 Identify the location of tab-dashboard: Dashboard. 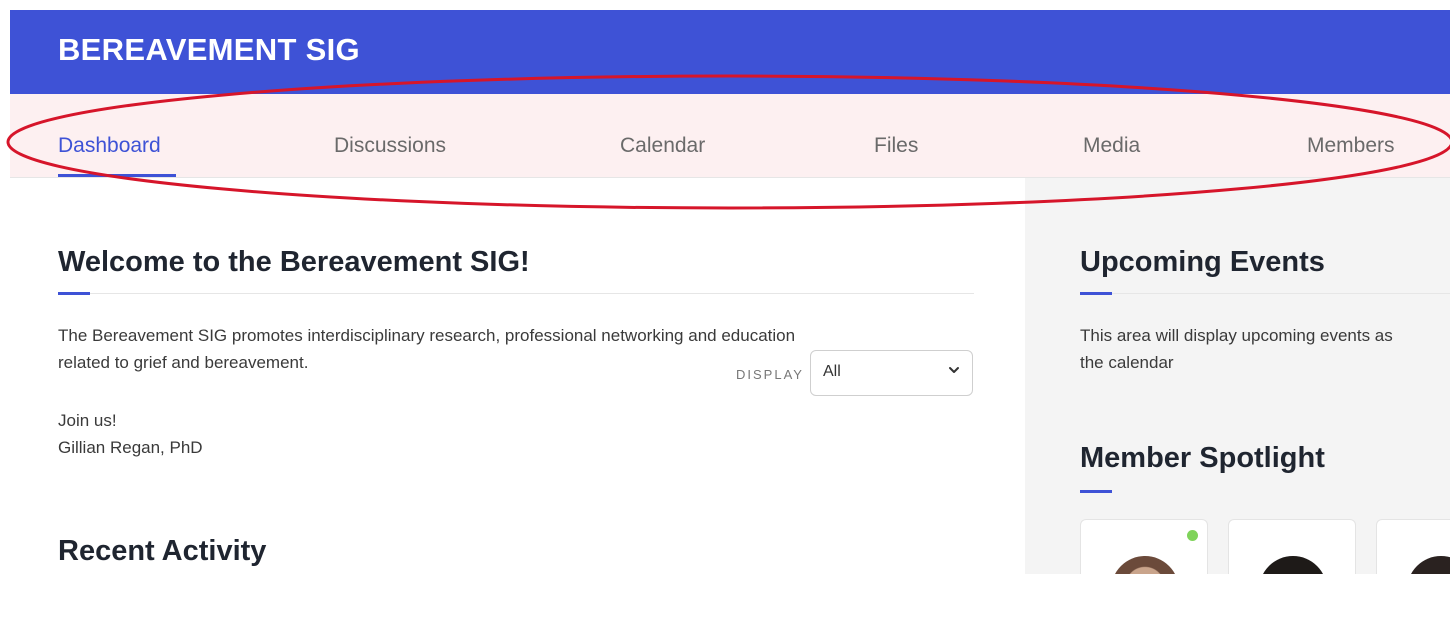
(109, 146).